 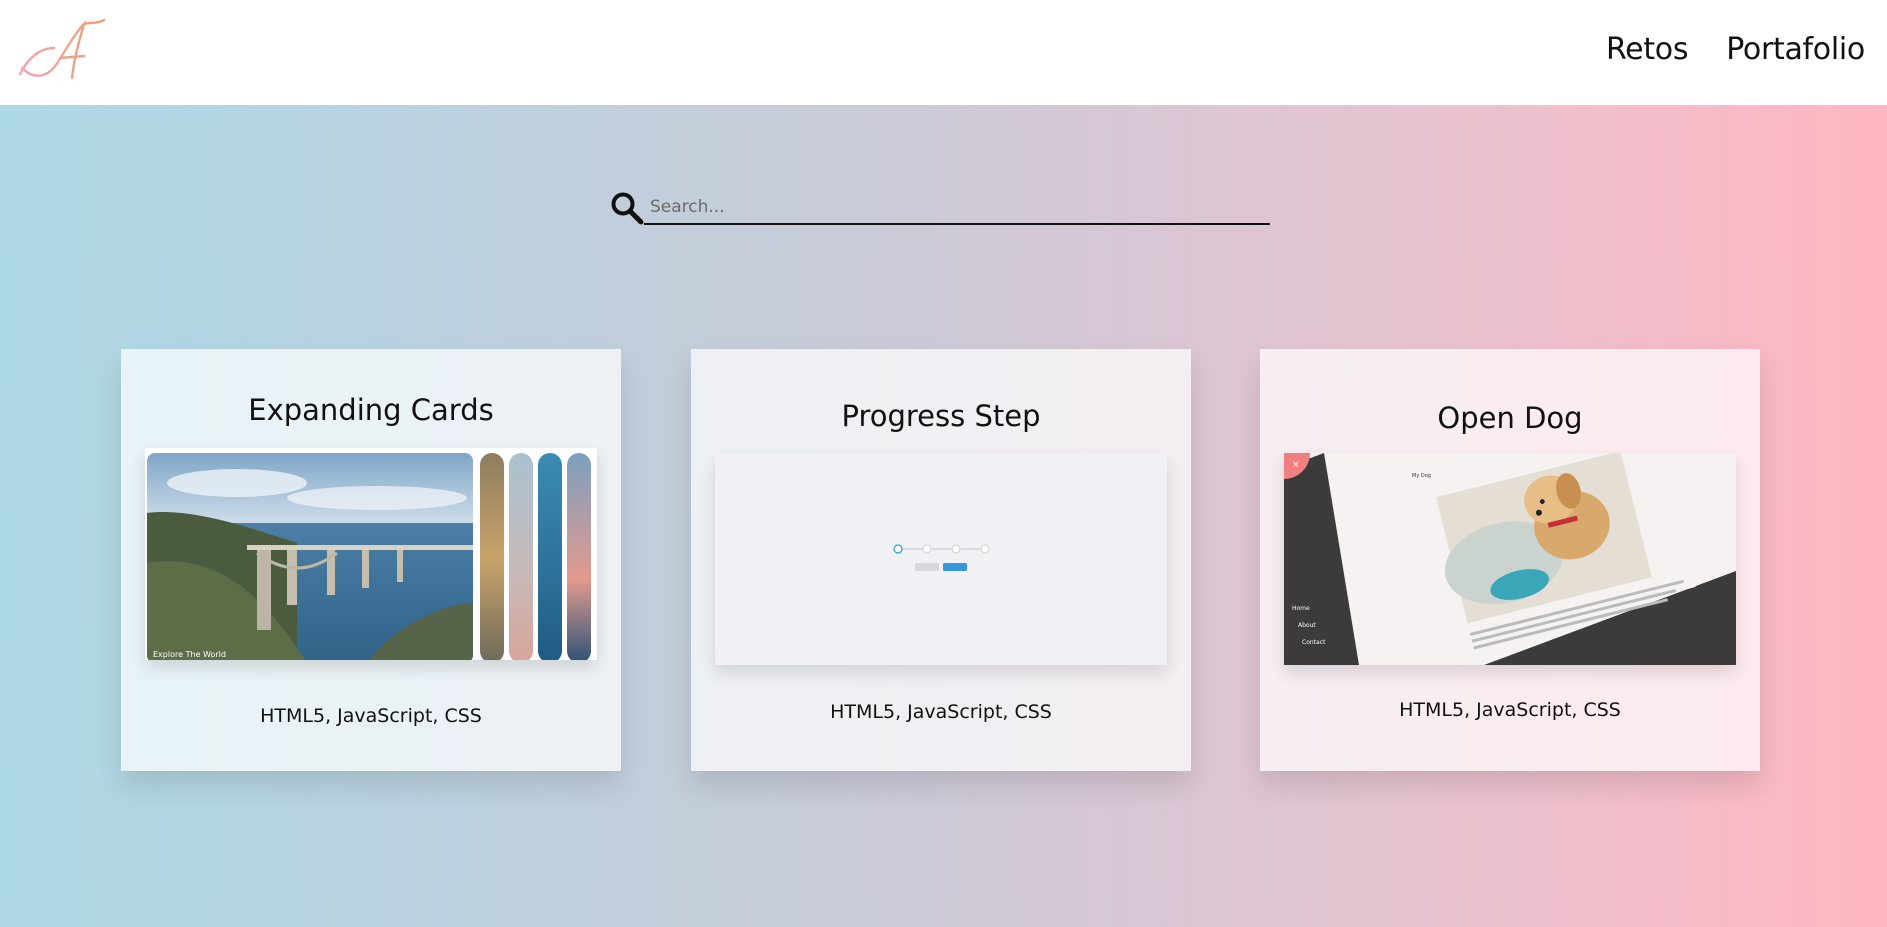 I want to click on search-icon, so click(x=627, y=208).